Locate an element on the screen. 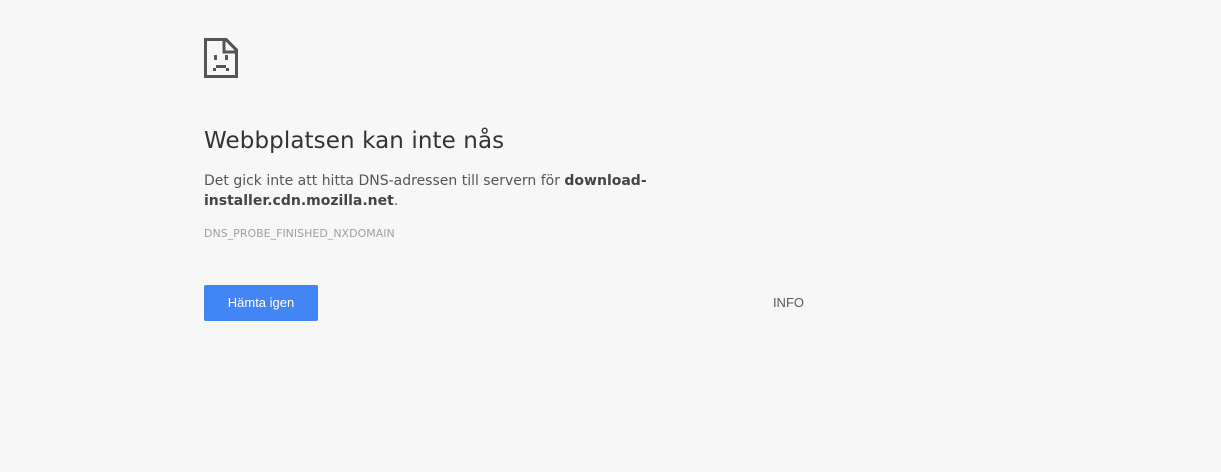 This screenshot has height=472, width=1221. sad-document-icon is located at coordinates (221, 58).